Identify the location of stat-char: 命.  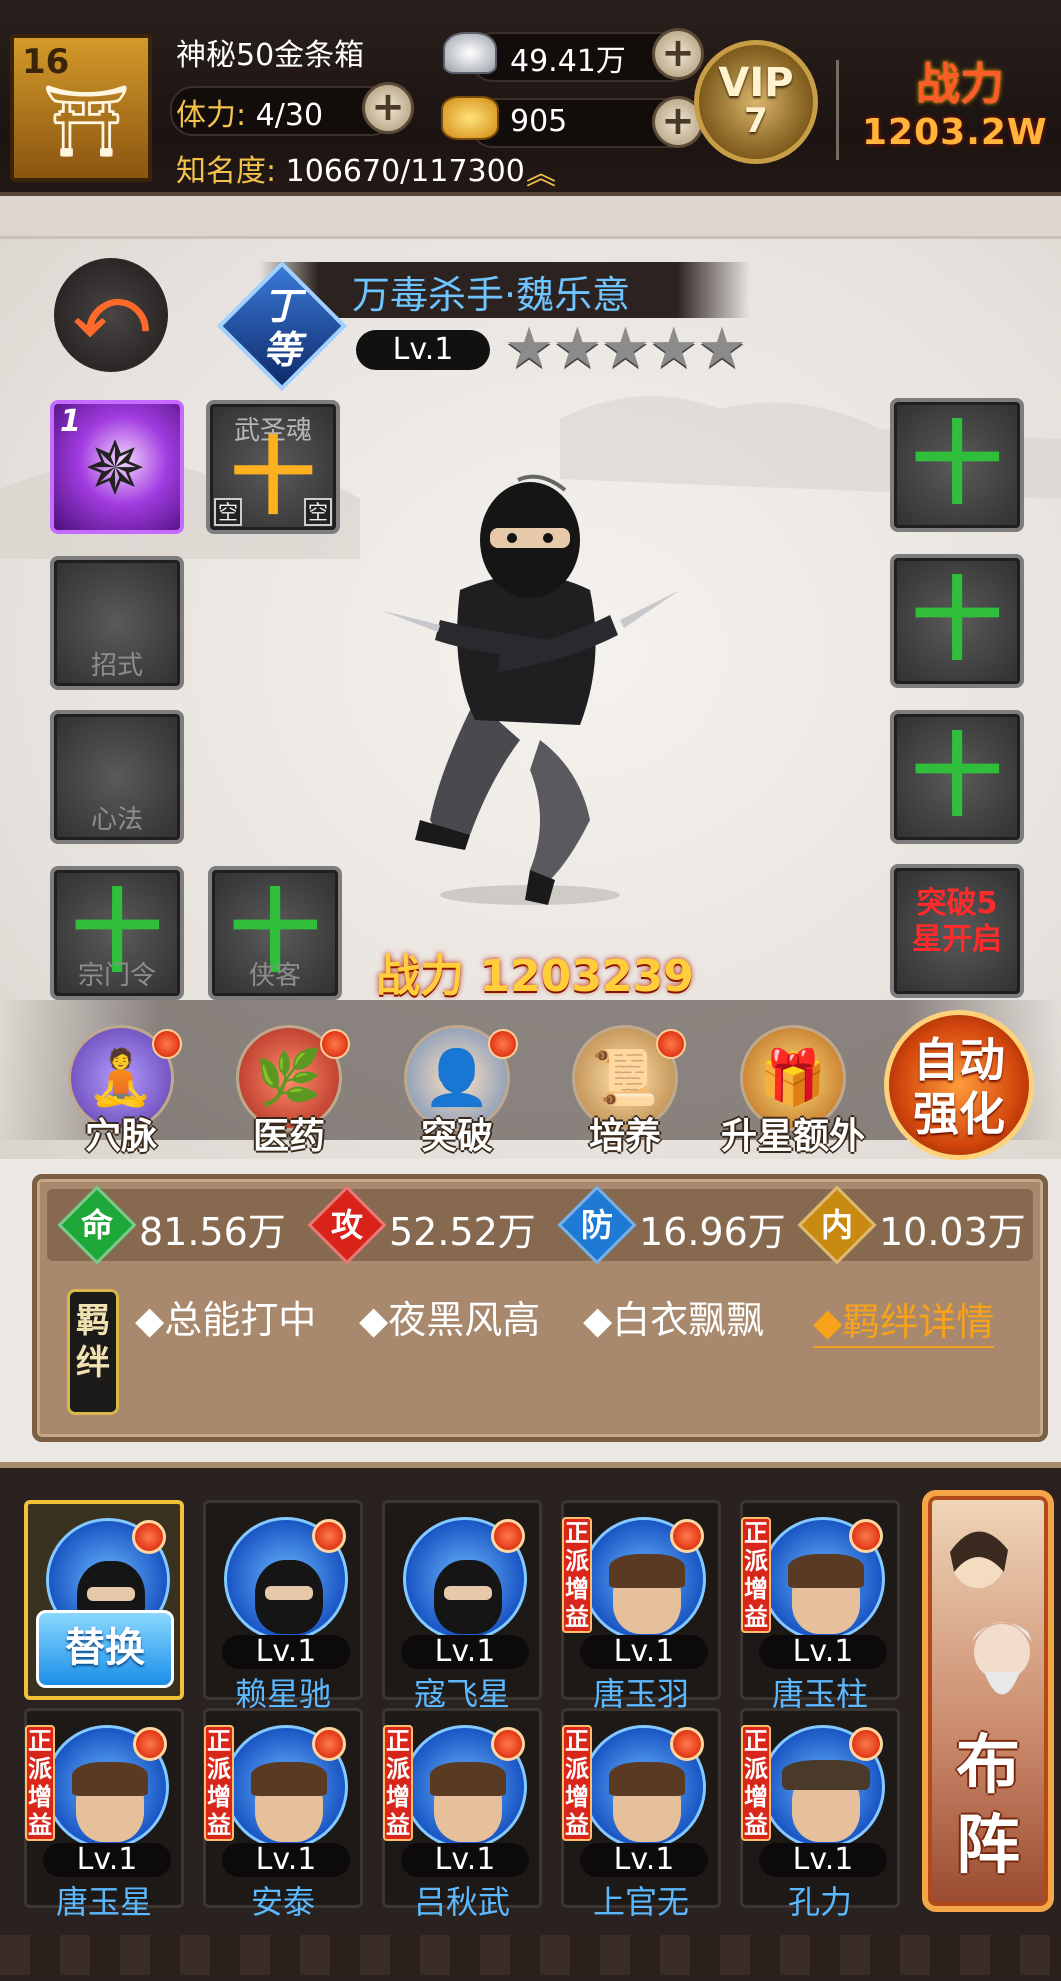
(96, 1225).